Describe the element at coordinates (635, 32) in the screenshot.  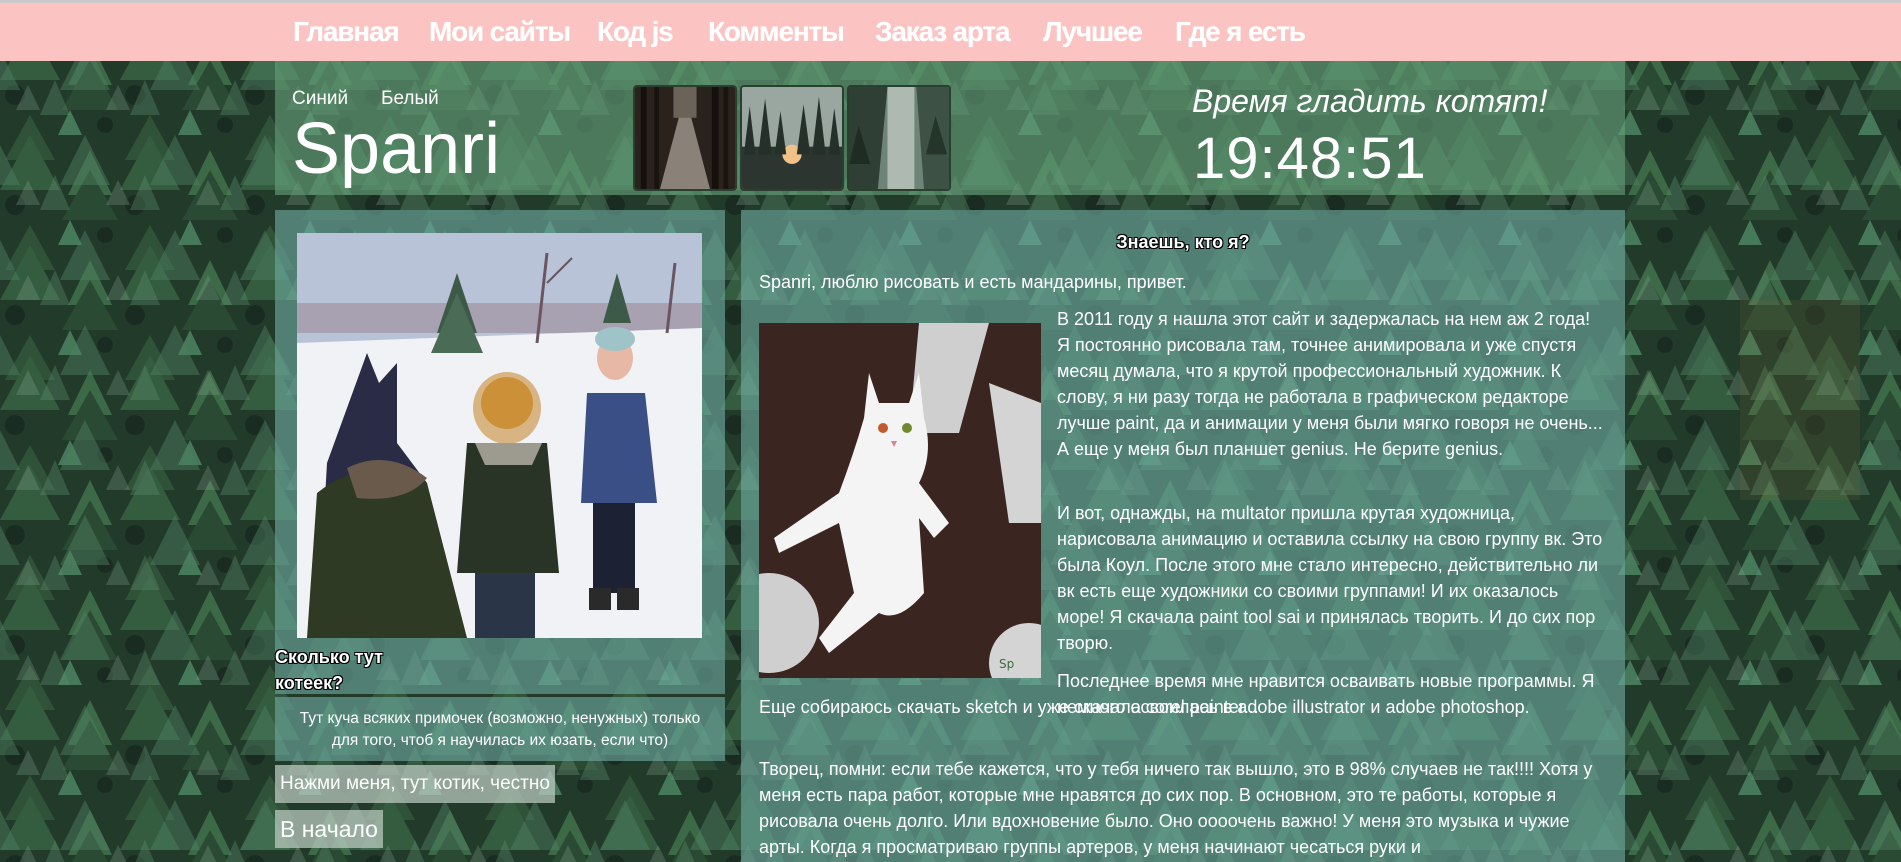
I see `nav-item-js-code: Код js` at that location.